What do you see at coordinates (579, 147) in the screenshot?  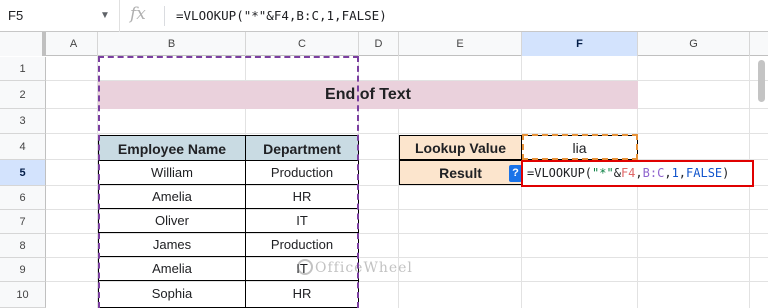 I see `lookup-value-cell: lia` at bounding box center [579, 147].